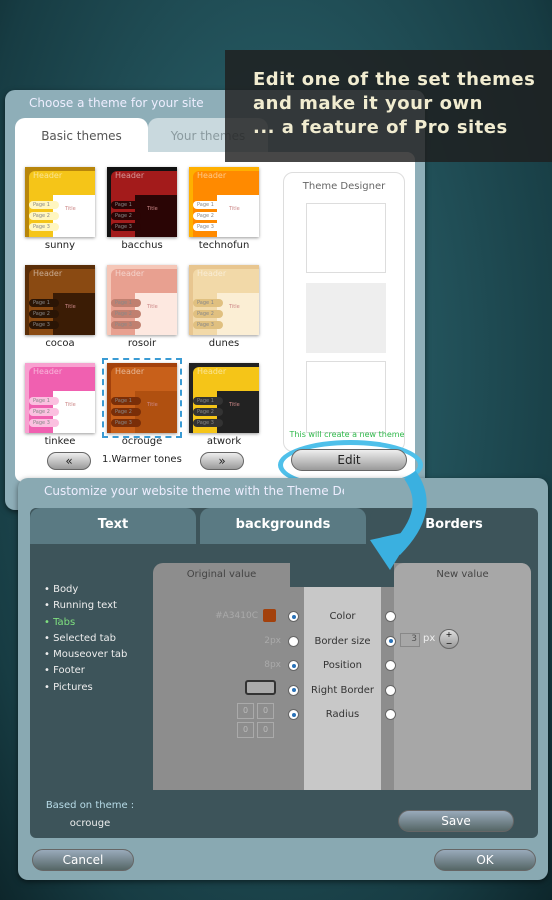 The image size is (552, 900). I want to click on designer-hint: This will create a new theme, so click(347, 434).